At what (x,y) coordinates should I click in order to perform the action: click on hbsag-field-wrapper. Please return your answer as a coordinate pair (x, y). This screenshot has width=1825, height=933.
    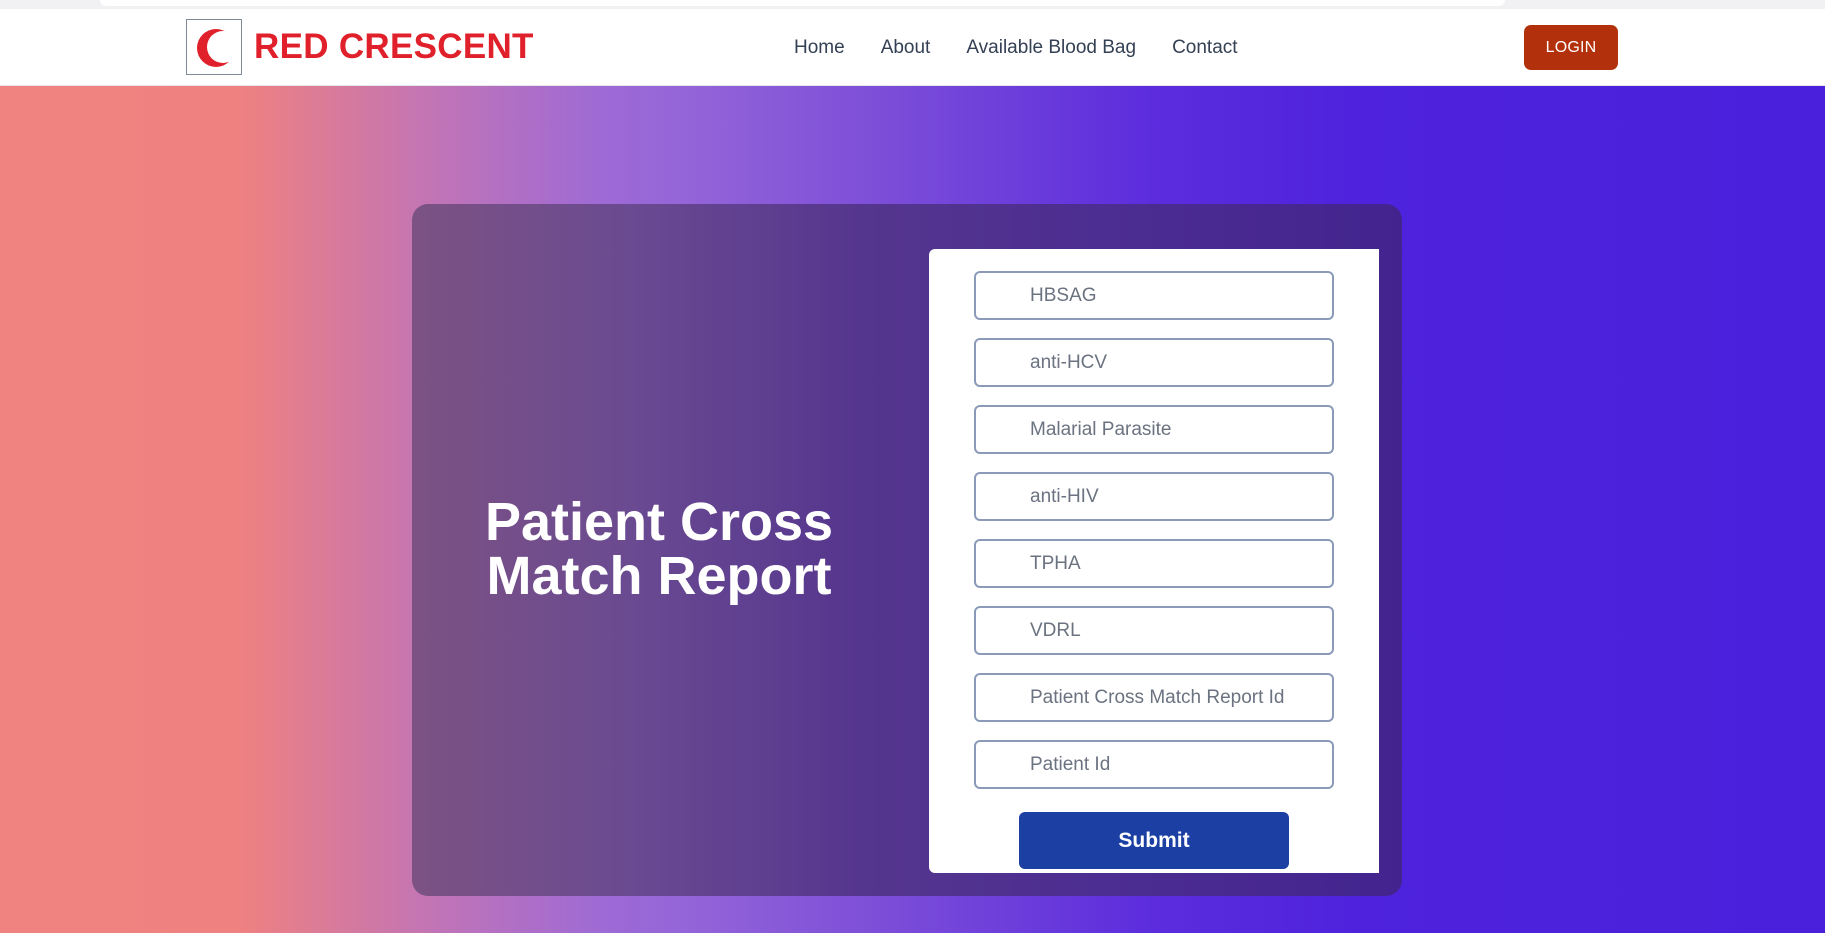
    Looking at the image, I should click on (1154, 295).